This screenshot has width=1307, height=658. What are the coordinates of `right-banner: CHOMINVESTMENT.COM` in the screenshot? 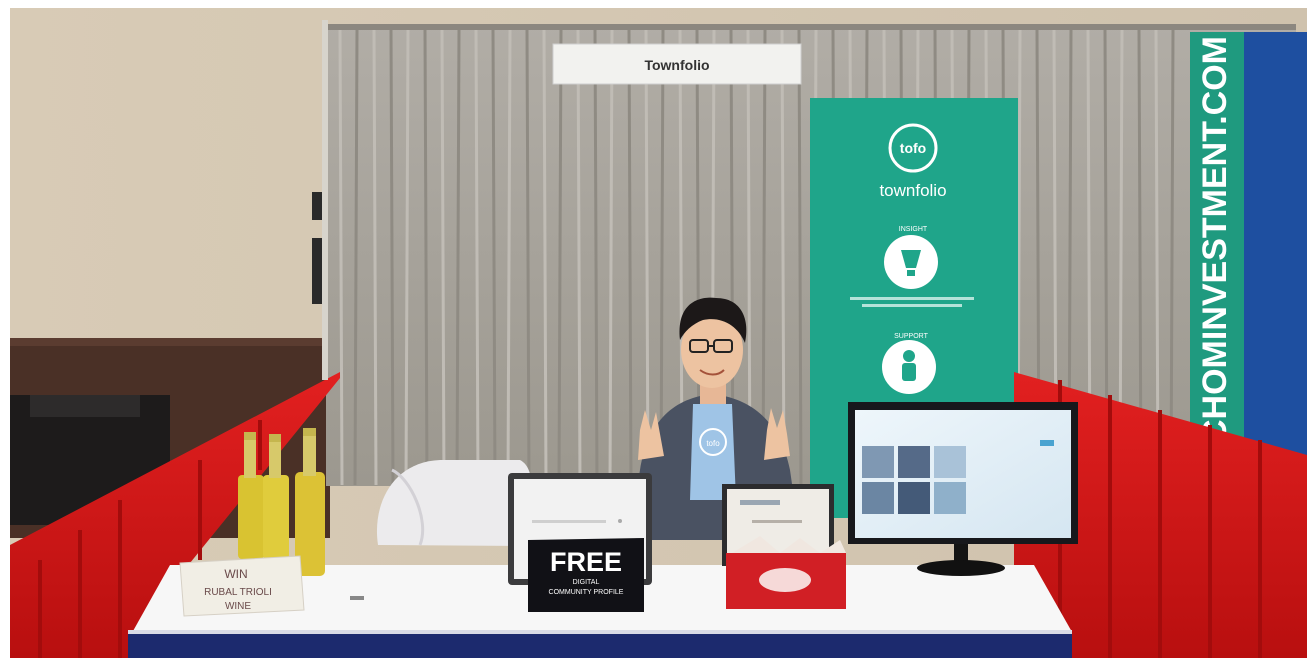 It's located at (1248, 247).